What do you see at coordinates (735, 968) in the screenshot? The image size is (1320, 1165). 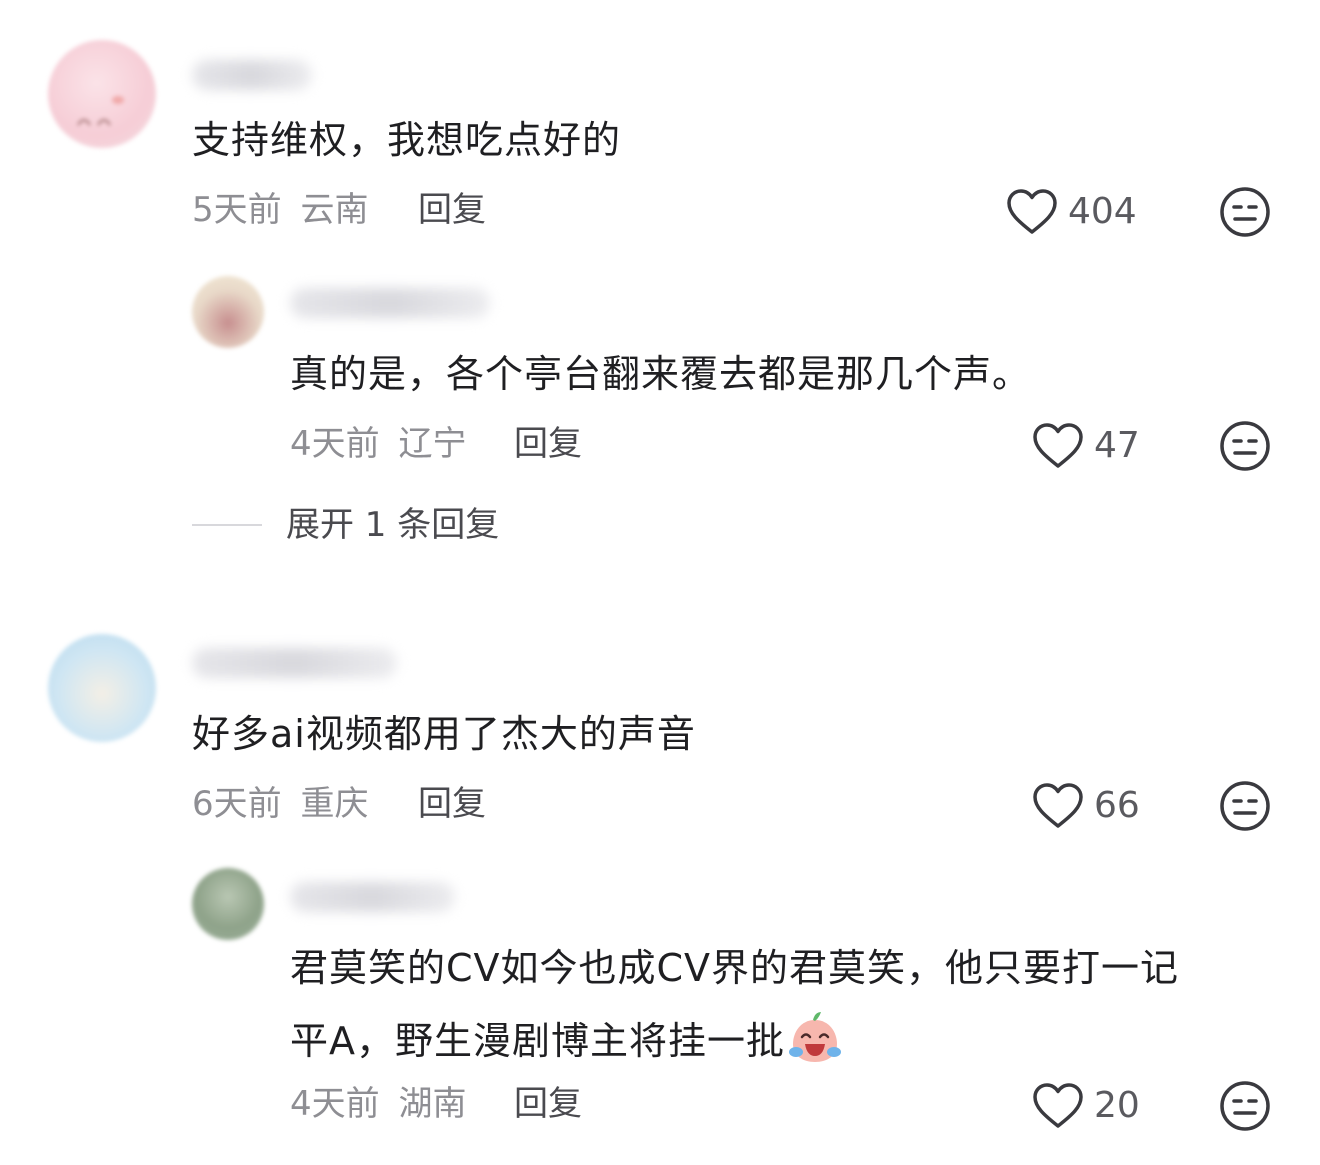 I see `comment-text-line1: 君莫笑的CV如今也成CV界的君莫笑，他只要打一记` at bounding box center [735, 968].